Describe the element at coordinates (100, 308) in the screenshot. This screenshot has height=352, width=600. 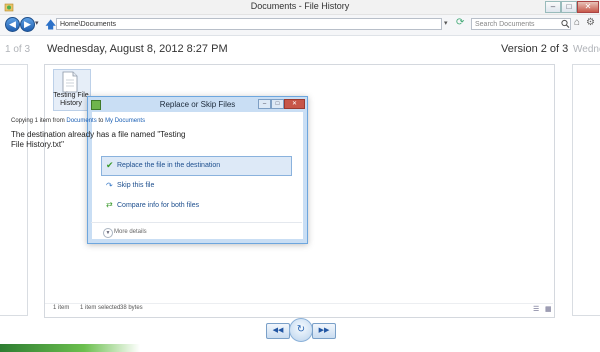
I see `selection-count: 1 item selected` at that location.